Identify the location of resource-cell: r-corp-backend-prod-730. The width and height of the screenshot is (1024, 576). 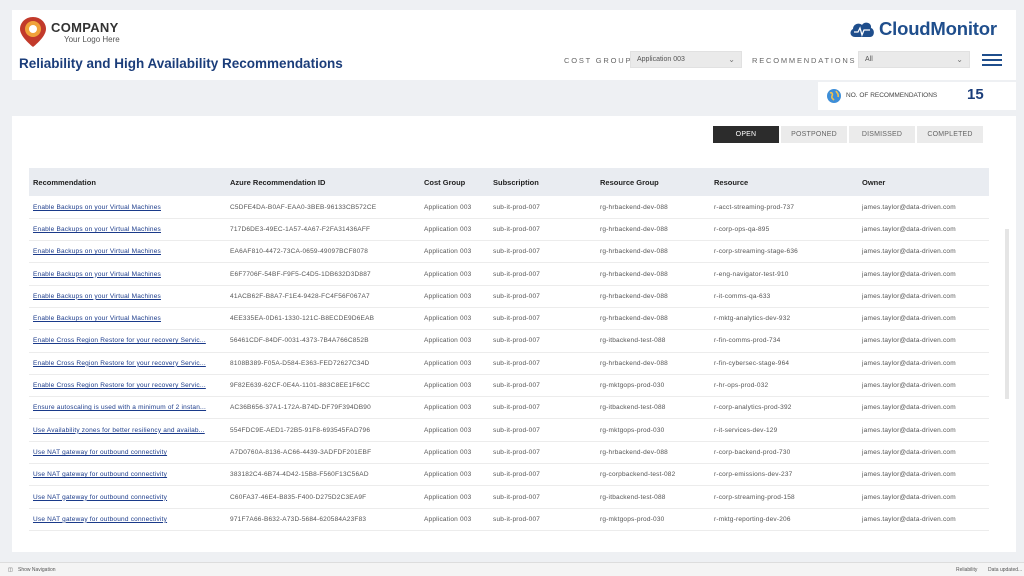
(784, 453).